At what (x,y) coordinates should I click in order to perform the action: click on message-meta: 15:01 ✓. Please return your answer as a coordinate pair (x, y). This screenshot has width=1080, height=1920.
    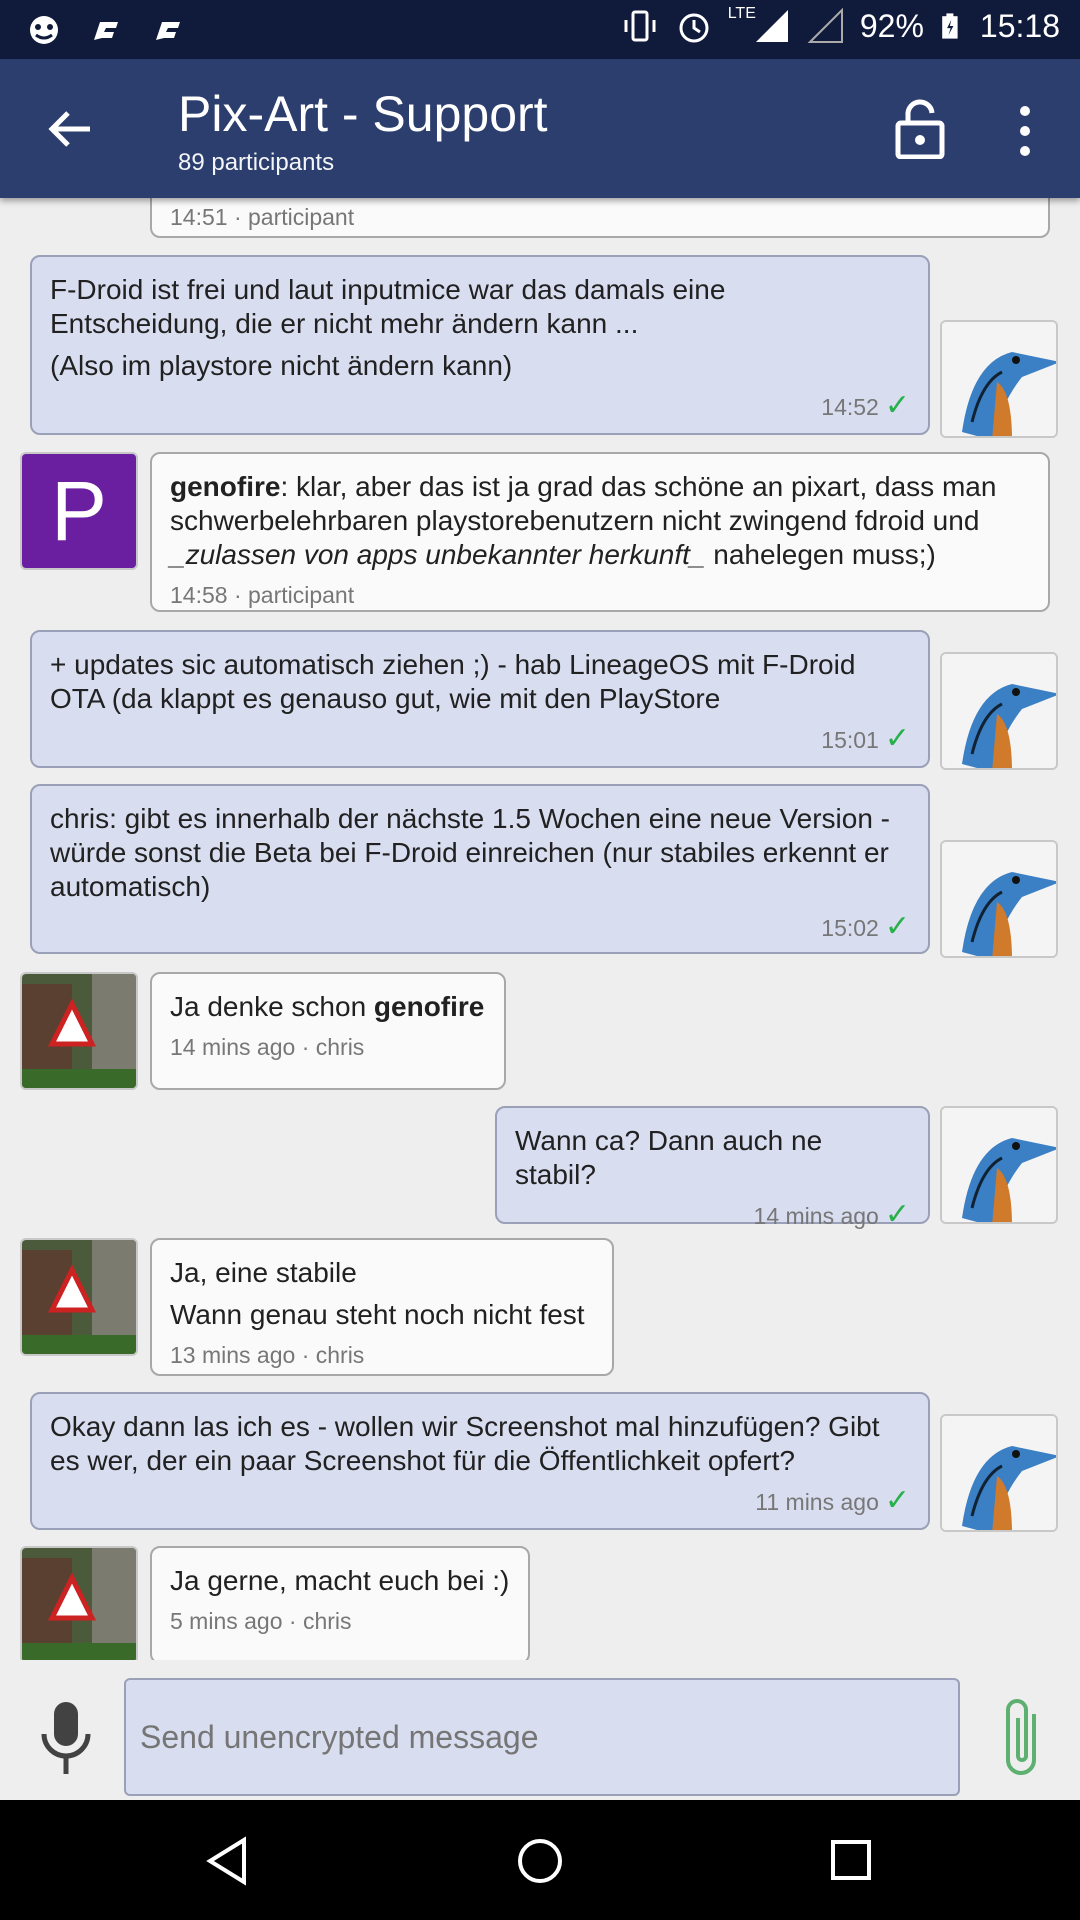
    Looking at the image, I should click on (865, 738).